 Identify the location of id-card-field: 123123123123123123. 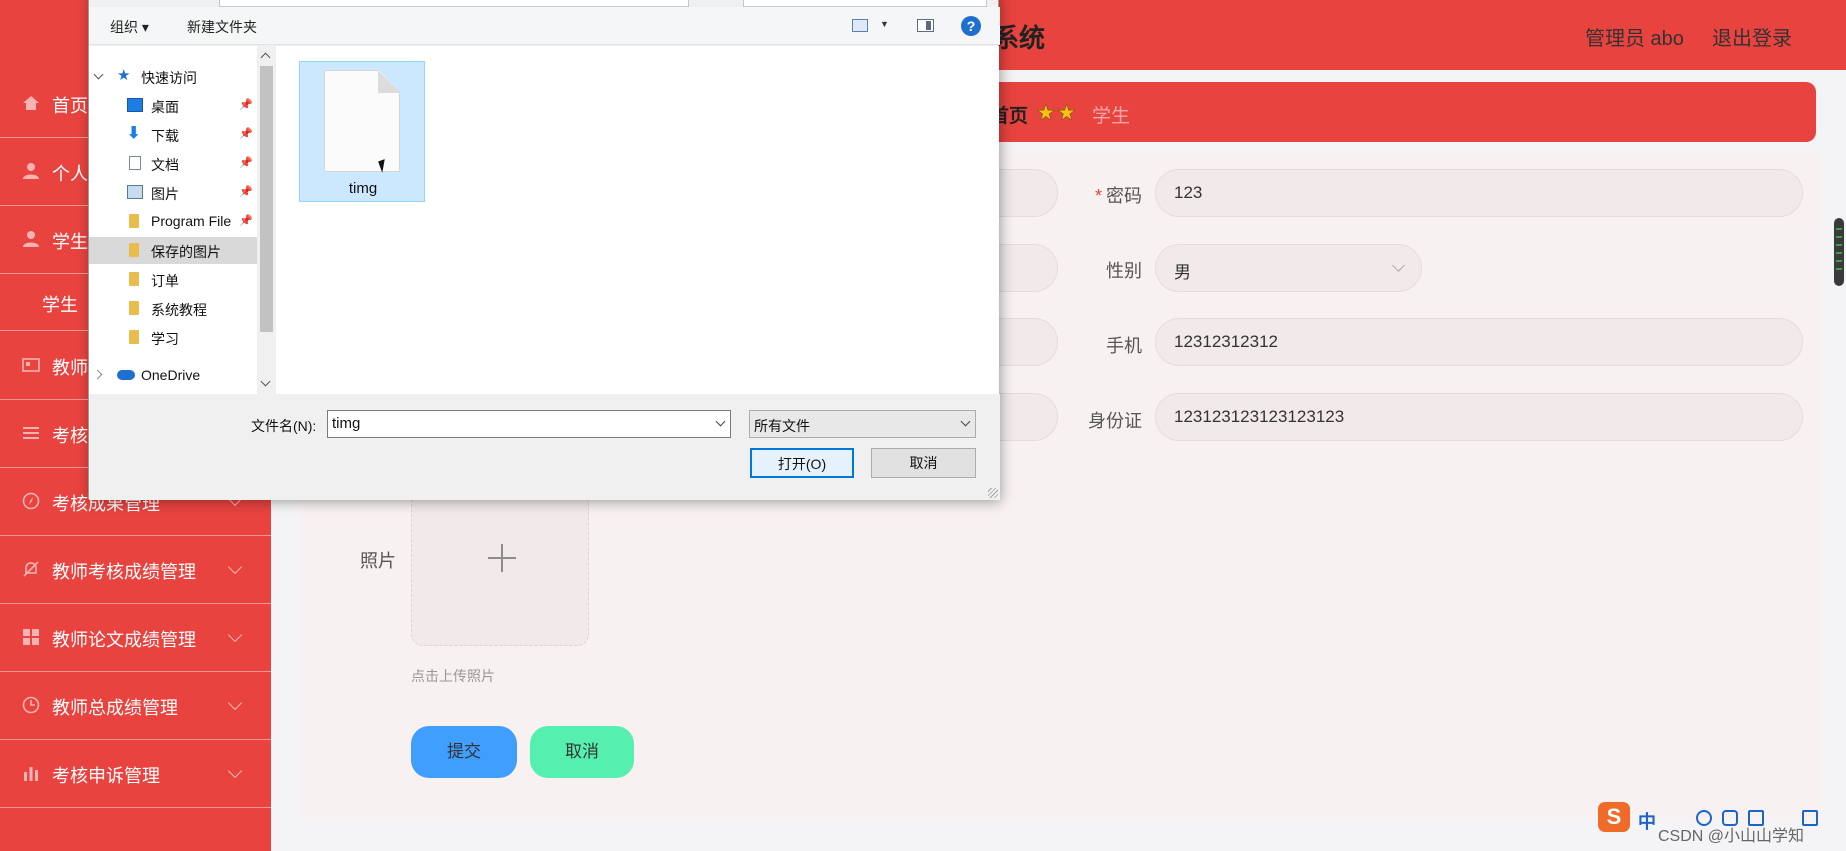
(1479, 417).